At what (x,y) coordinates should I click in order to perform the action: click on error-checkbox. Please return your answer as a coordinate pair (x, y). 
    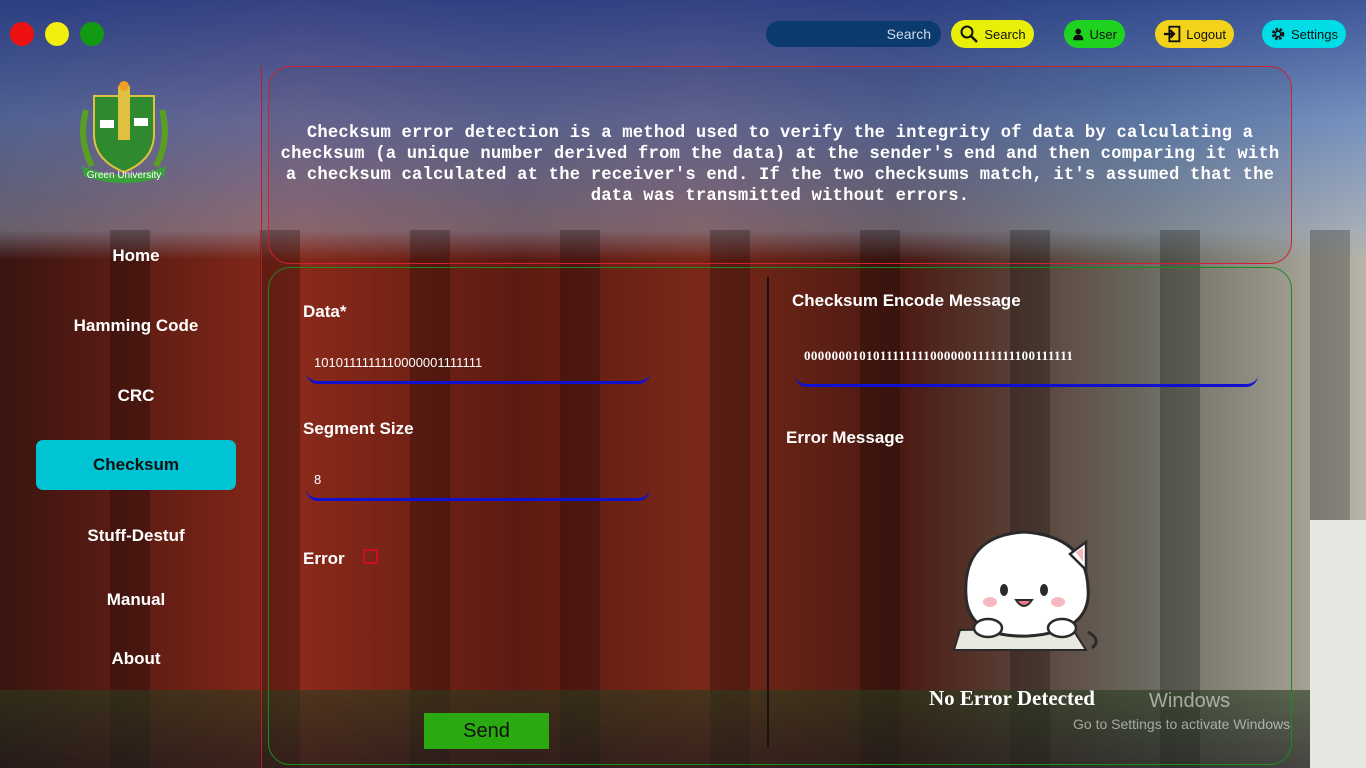
    Looking at the image, I should click on (370, 556).